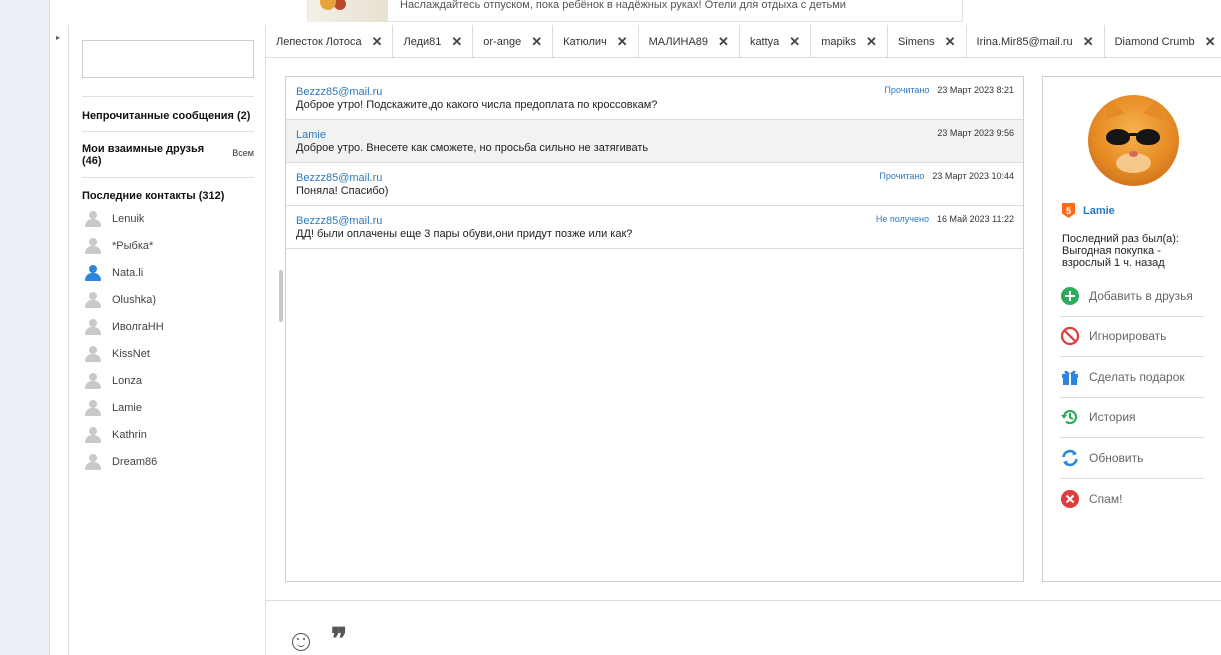 The image size is (1221, 655). Describe the element at coordinates (916, 42) in the screenshot. I see `chat-tab-label: Simens` at that location.